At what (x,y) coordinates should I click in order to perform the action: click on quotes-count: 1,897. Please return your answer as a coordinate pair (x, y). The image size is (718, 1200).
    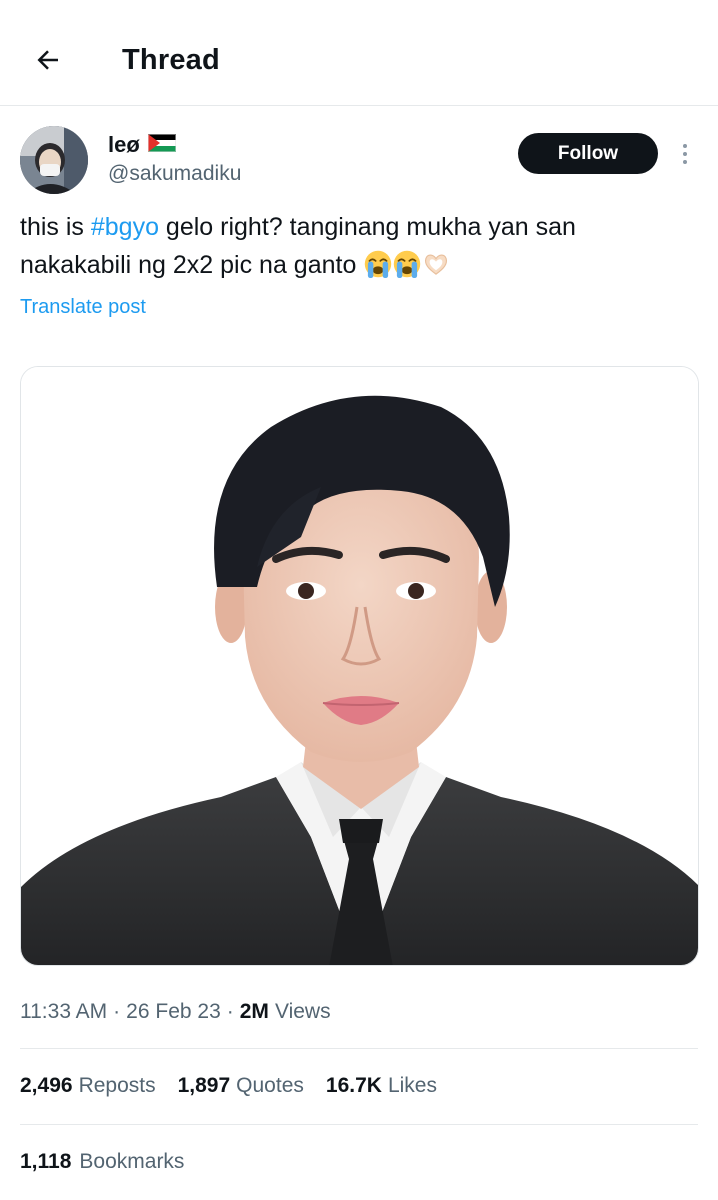
    Looking at the image, I should click on (204, 1085).